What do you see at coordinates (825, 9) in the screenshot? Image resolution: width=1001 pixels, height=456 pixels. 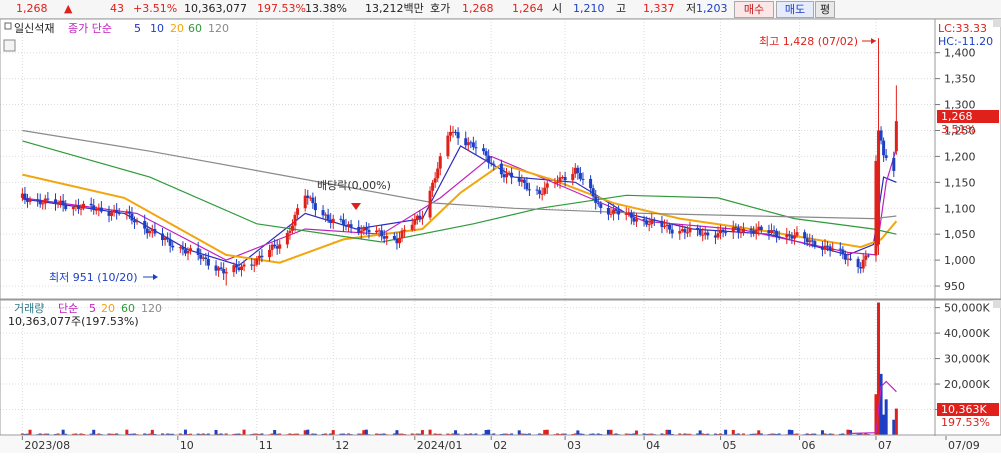 I see `evaluate-button: 평` at bounding box center [825, 9].